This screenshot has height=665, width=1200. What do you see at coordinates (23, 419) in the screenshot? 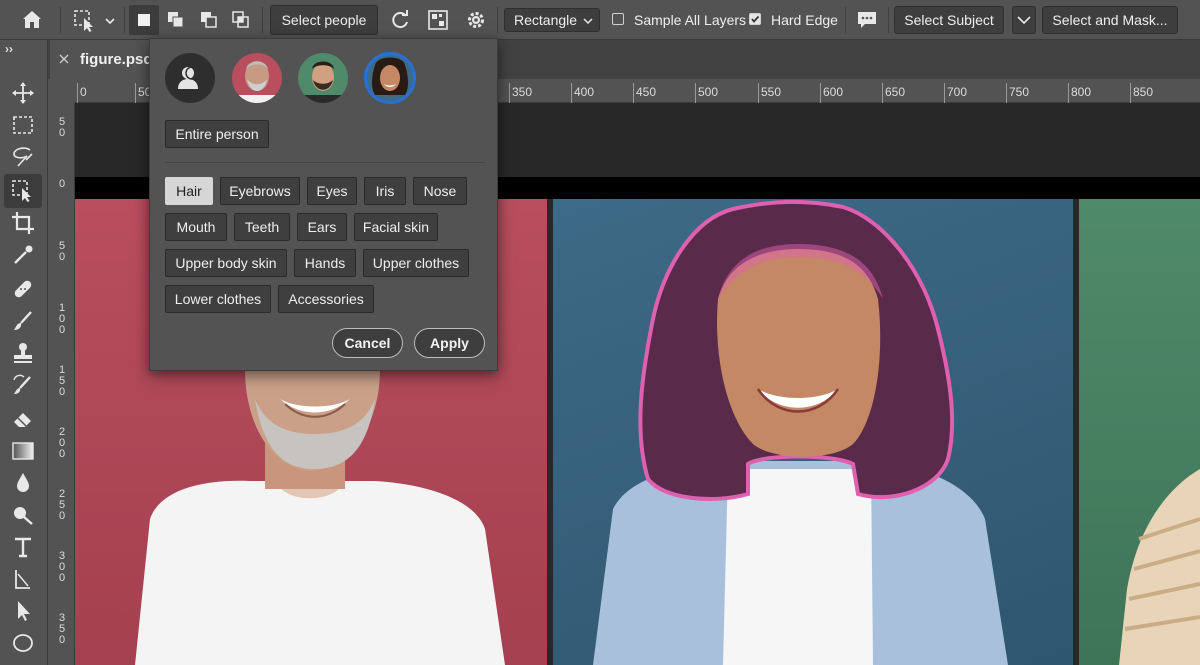
I see `eraser-tool-icon` at bounding box center [23, 419].